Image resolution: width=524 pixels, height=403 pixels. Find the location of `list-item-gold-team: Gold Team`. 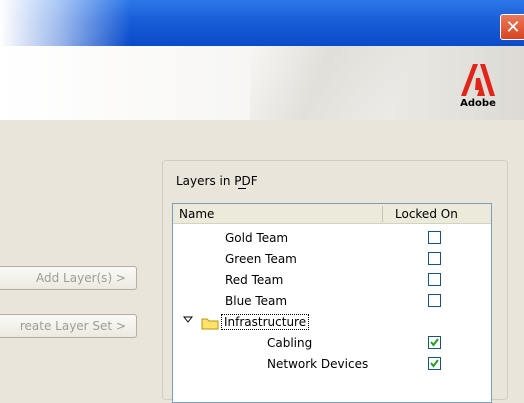

list-item-gold-team: Gold Team is located at coordinates (332, 238).